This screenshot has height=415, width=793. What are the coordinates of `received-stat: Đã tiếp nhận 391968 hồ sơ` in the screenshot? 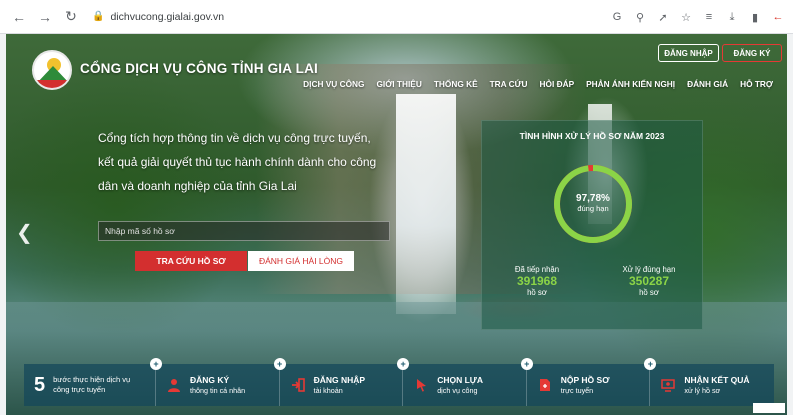 It's located at (537, 281).